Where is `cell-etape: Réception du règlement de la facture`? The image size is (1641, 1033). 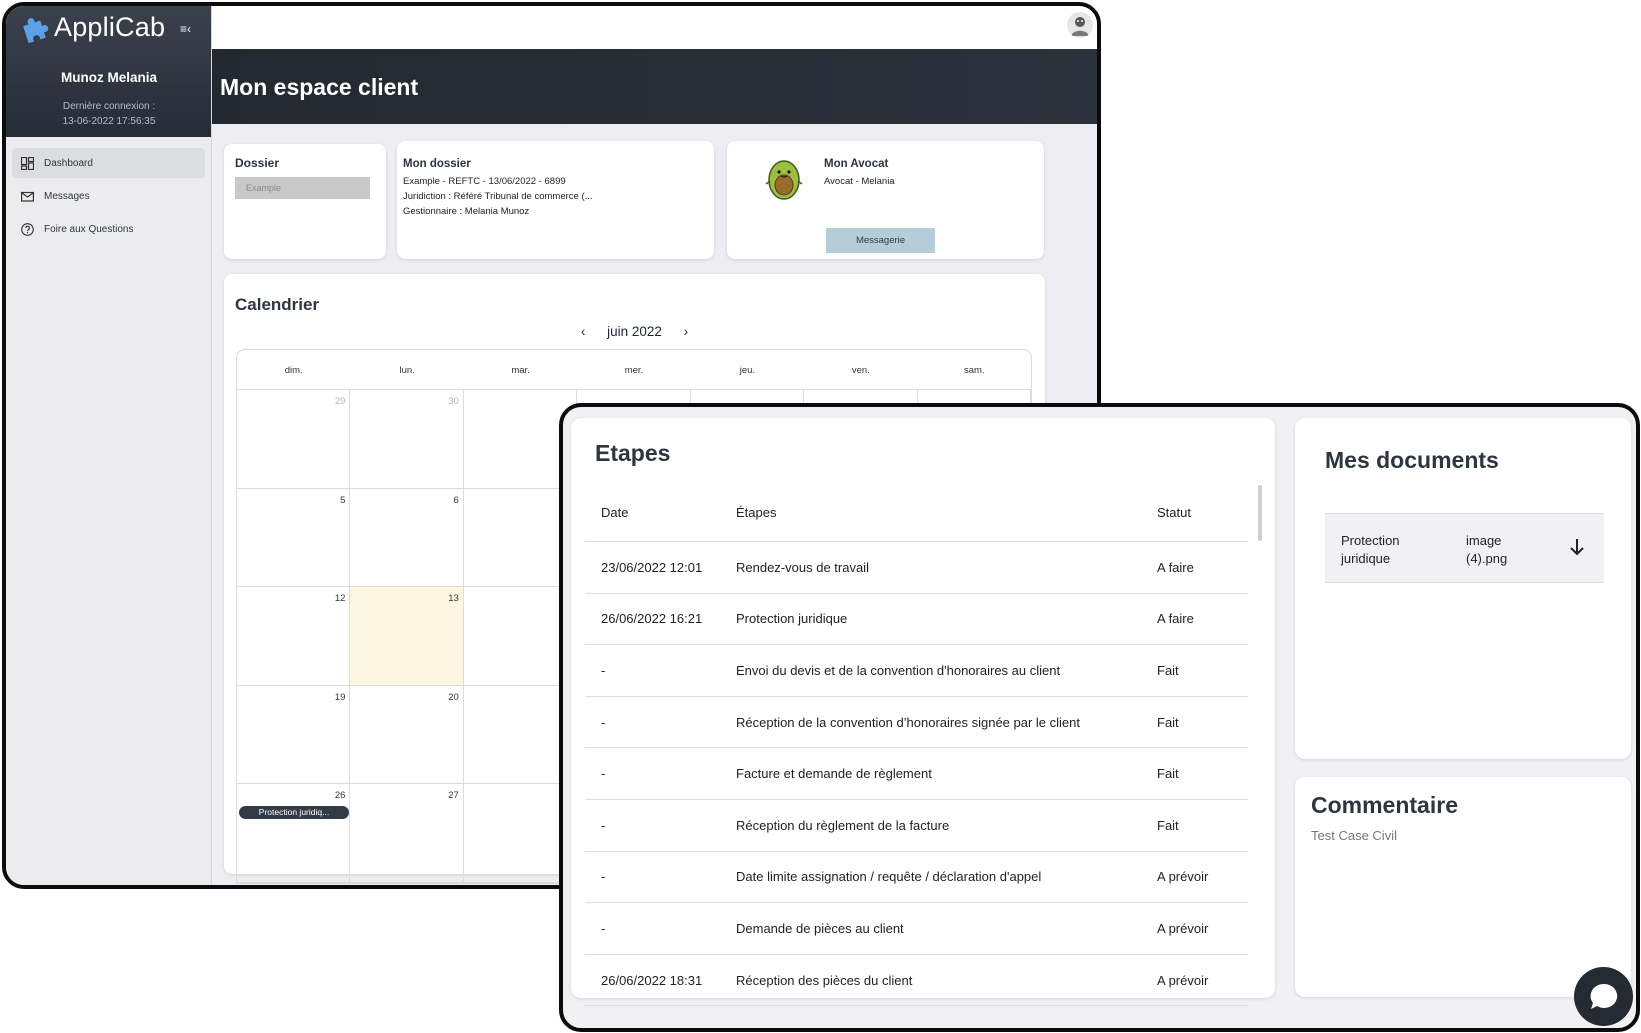 cell-etape: Réception du règlement de la facture is located at coordinates (843, 825).